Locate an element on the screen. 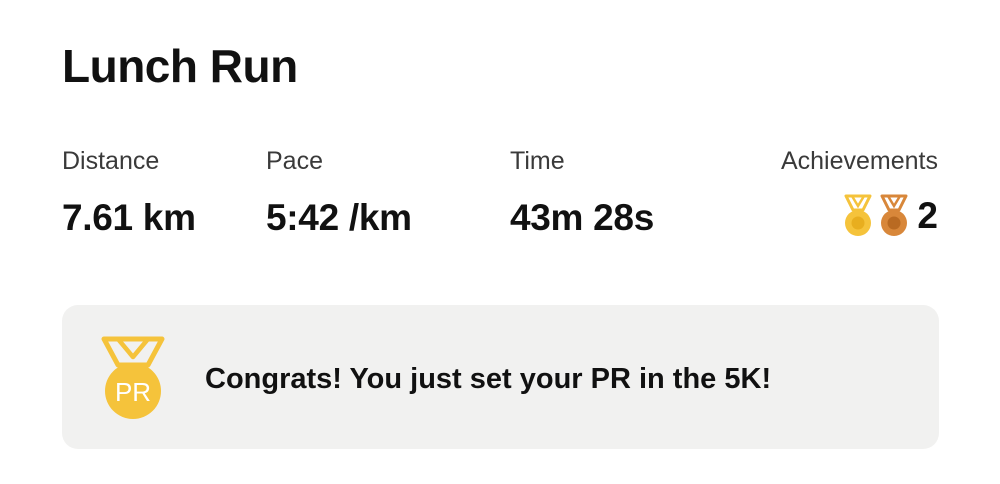  stat-distance-value: 7.61 km is located at coordinates (129, 217).